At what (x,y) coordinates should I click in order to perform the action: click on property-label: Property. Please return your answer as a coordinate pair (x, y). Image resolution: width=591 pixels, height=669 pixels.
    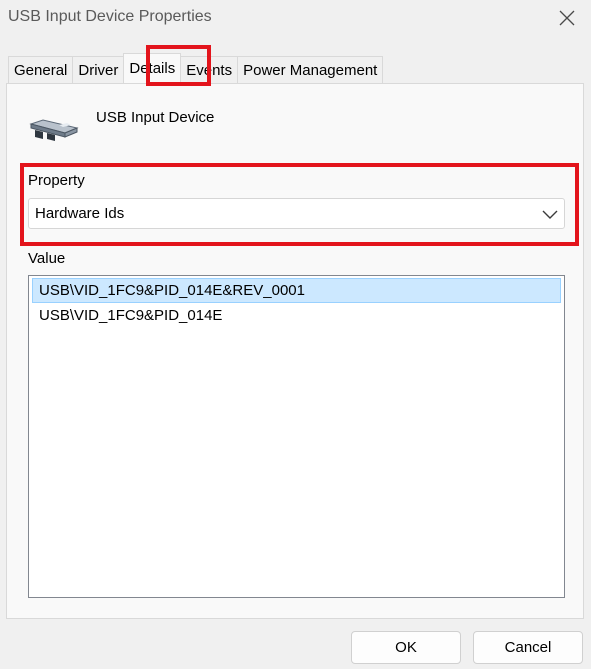
    Looking at the image, I should click on (56, 180).